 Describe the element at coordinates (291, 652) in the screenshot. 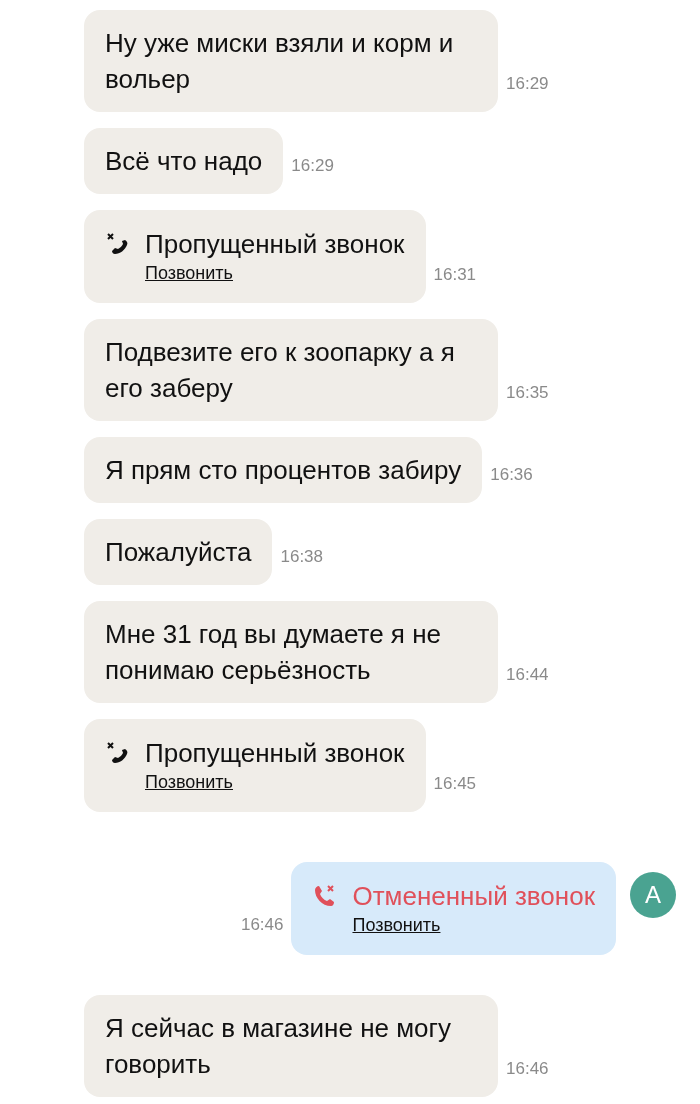

I see `message-bubble: Мне 31 год вы думаете я не понимаю серьёзность` at that location.